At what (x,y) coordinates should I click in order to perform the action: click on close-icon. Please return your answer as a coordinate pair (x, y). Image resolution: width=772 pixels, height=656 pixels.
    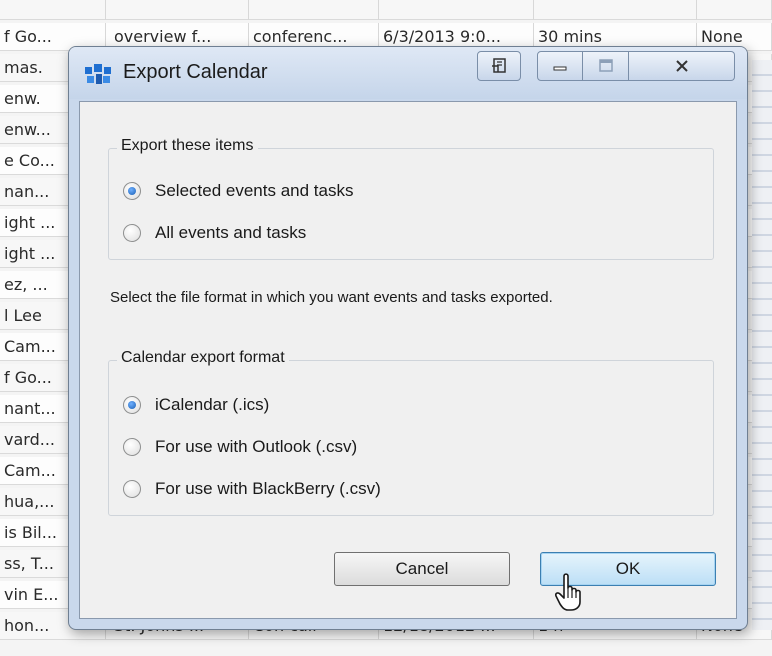
    Looking at the image, I should click on (681, 66).